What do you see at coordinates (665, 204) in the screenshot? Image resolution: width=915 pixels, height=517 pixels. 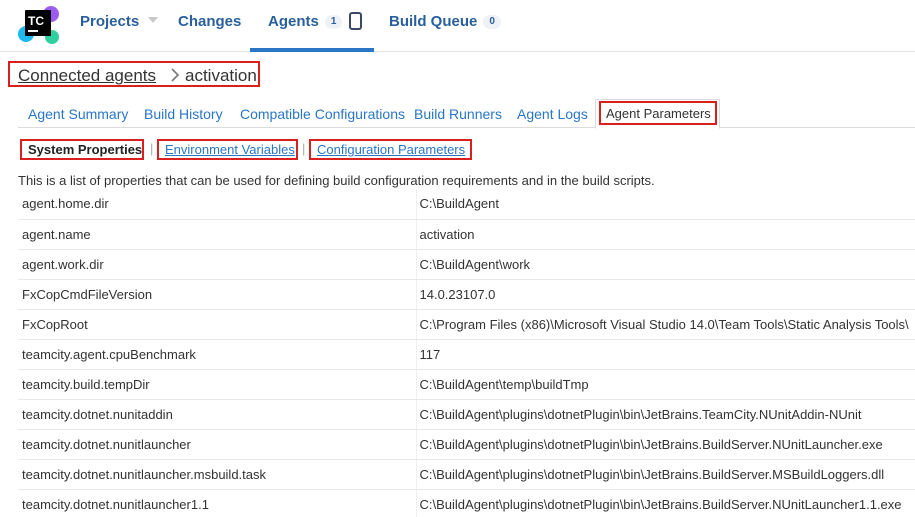 I see `property-value: C:\BuildAgent` at bounding box center [665, 204].